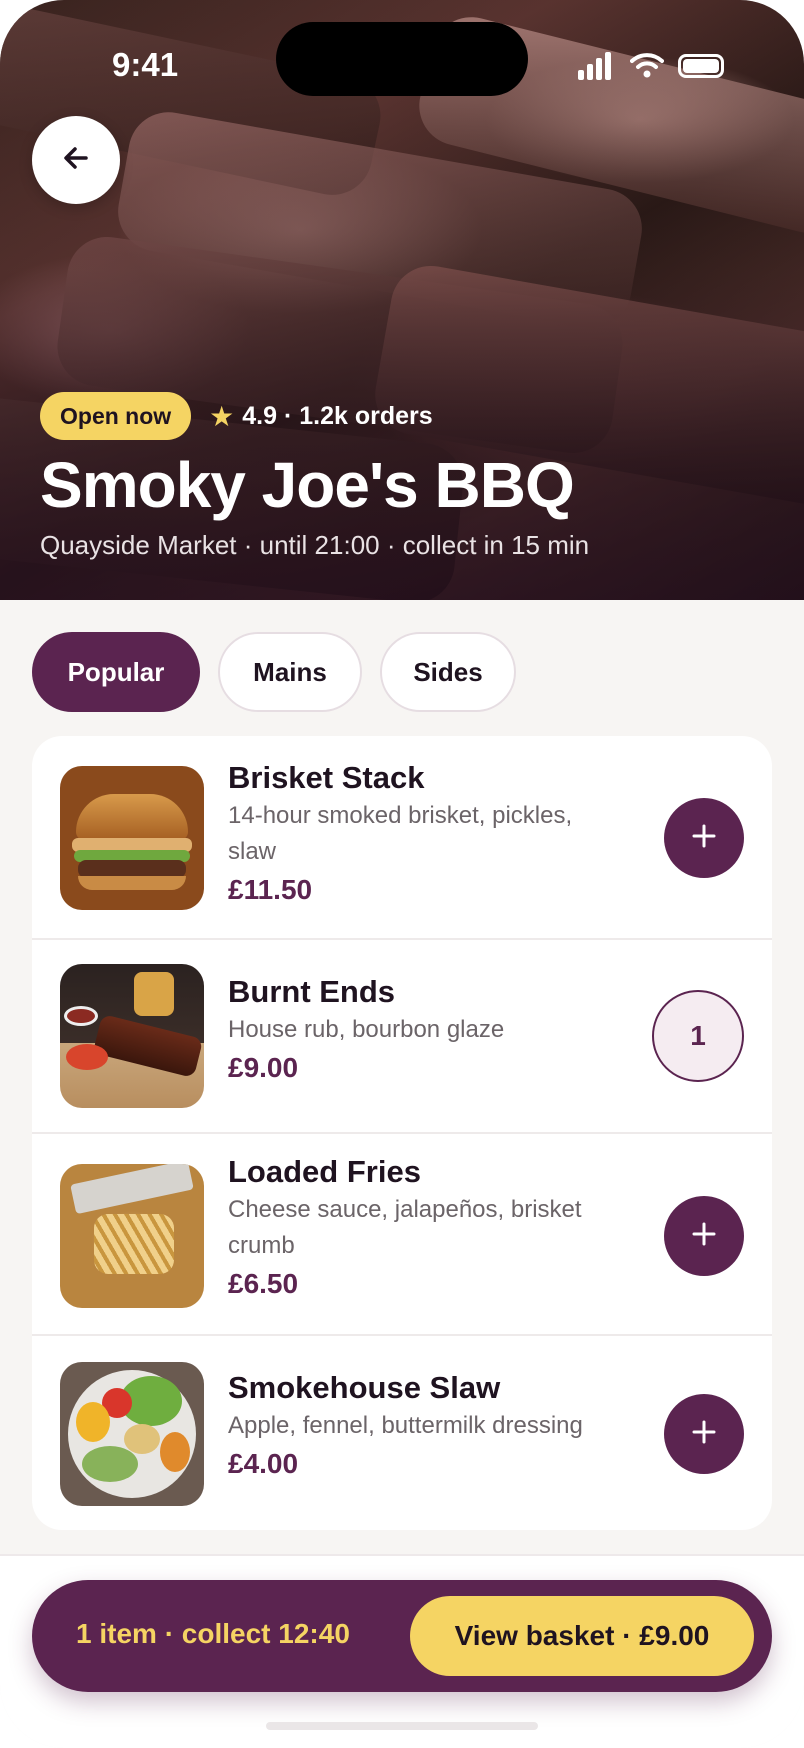 This screenshot has height=1748, width=804. What do you see at coordinates (263, 1463) in the screenshot?
I see `item-price: £4.00` at bounding box center [263, 1463].